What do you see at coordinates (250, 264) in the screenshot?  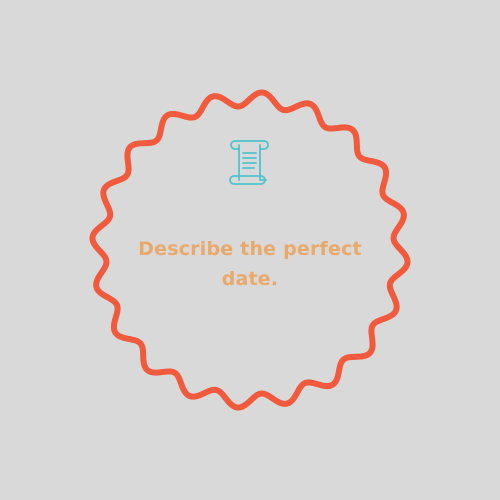 I see `prompt-text: Describe the perfect date.` at bounding box center [250, 264].